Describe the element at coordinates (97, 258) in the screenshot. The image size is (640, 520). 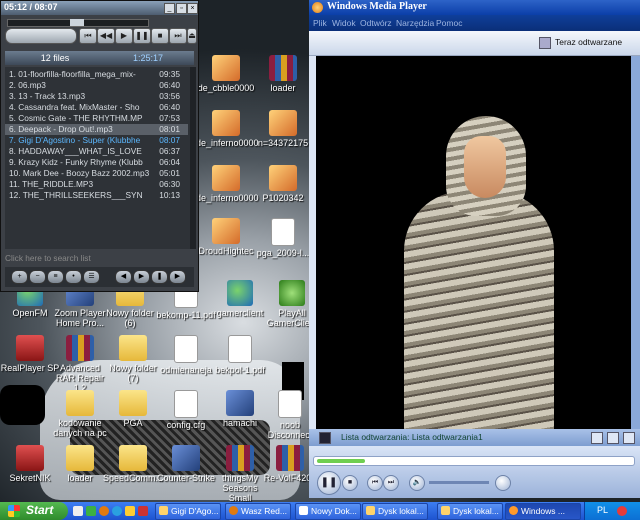
I see `playlist-search: Click here to search list` at that location.